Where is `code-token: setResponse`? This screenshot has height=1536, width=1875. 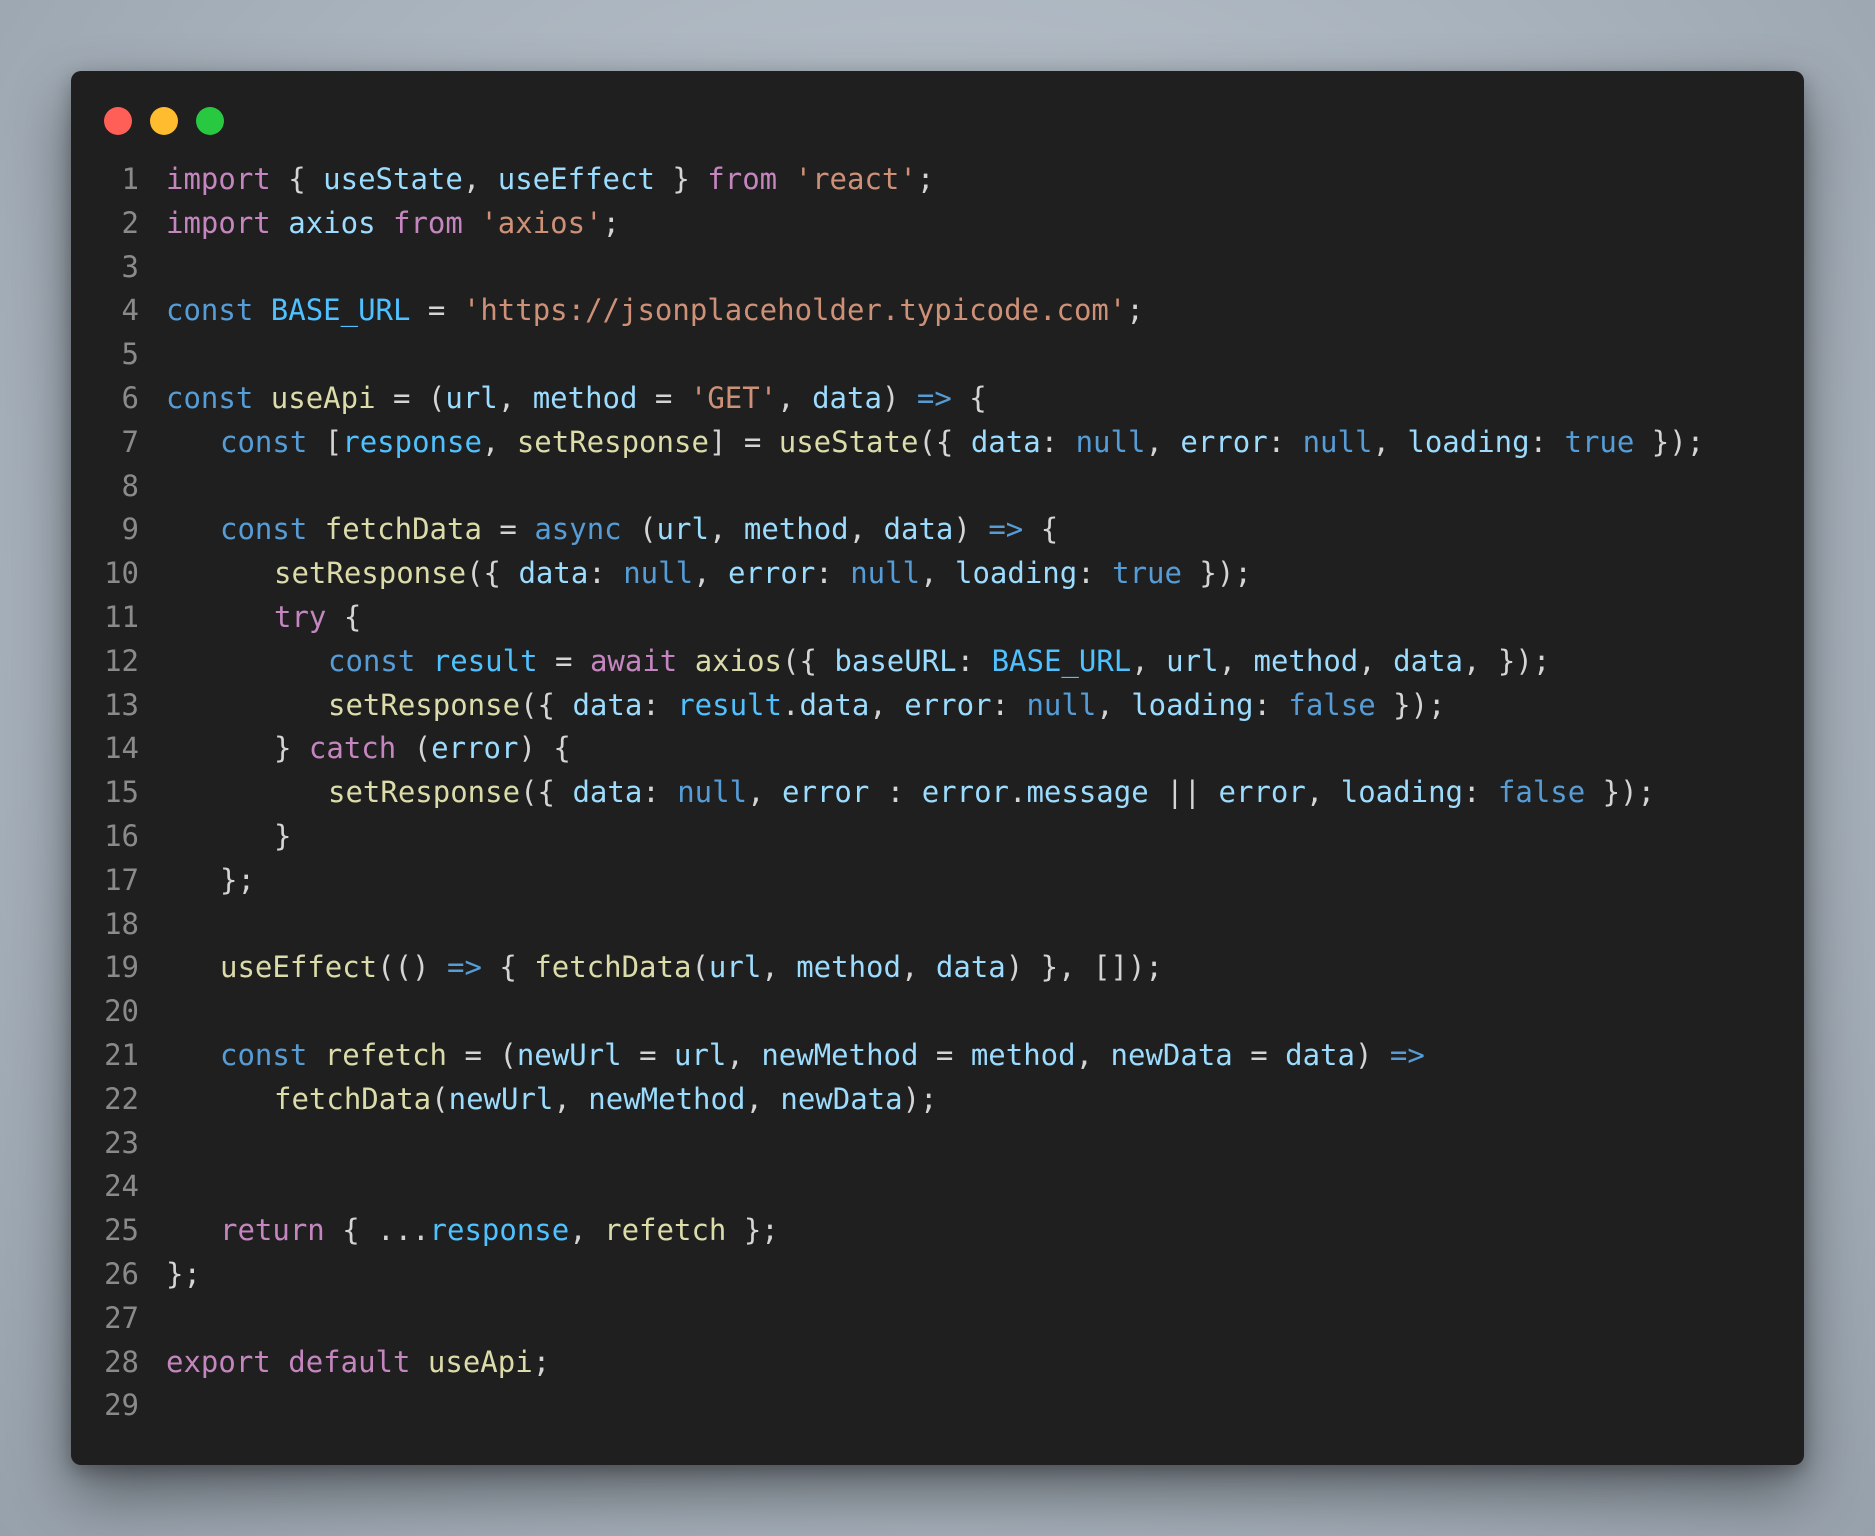
code-token: setResponse is located at coordinates (424, 792).